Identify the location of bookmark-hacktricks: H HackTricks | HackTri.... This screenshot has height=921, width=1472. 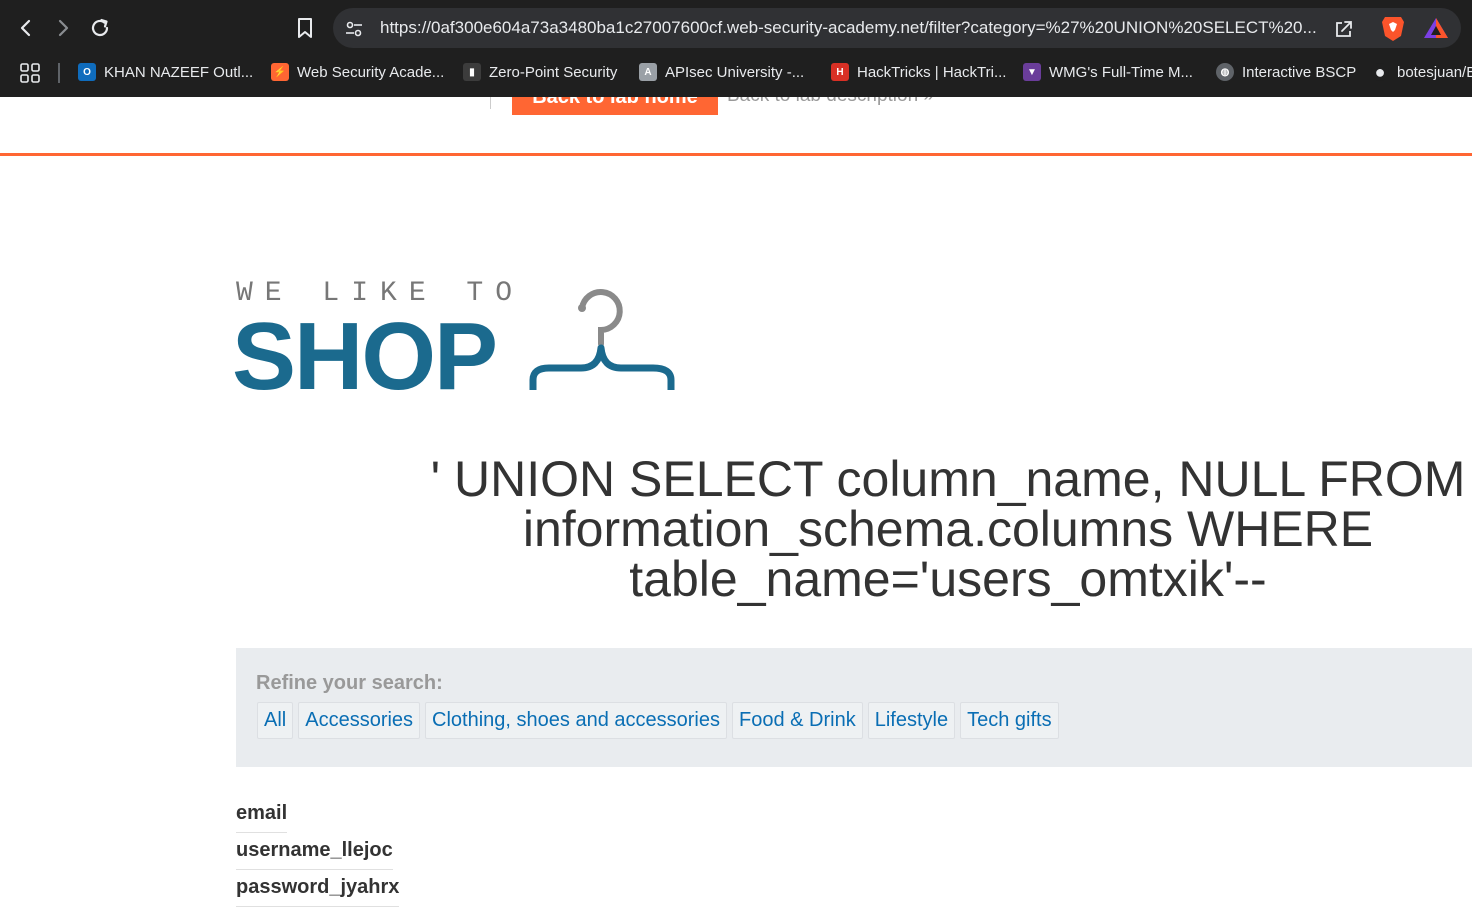
(918, 72).